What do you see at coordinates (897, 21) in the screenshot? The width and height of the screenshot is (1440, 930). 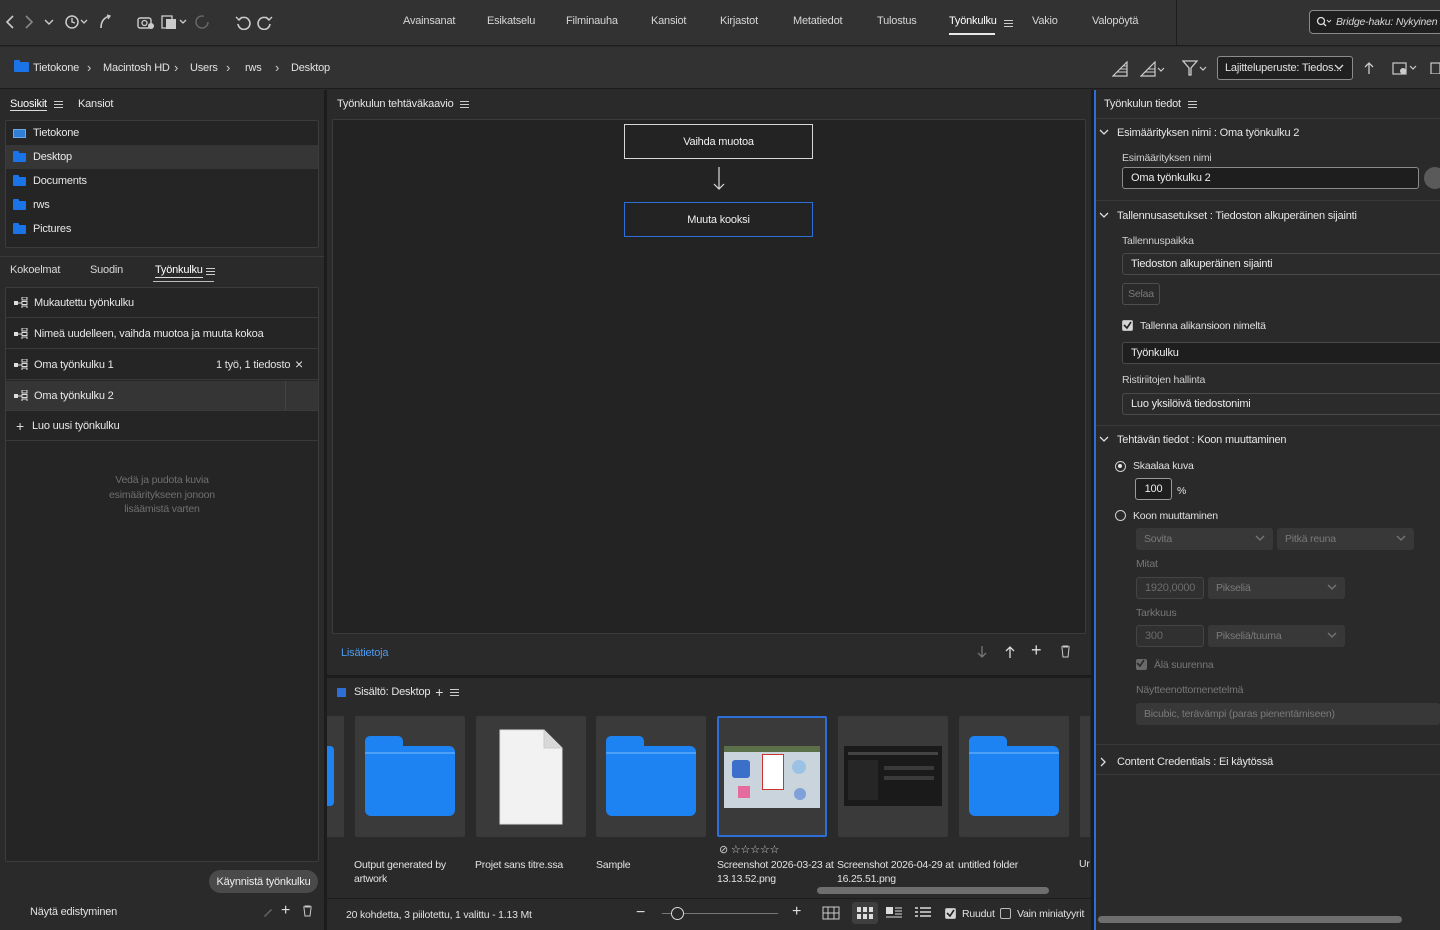 I see `tab-output: Tulostus` at bounding box center [897, 21].